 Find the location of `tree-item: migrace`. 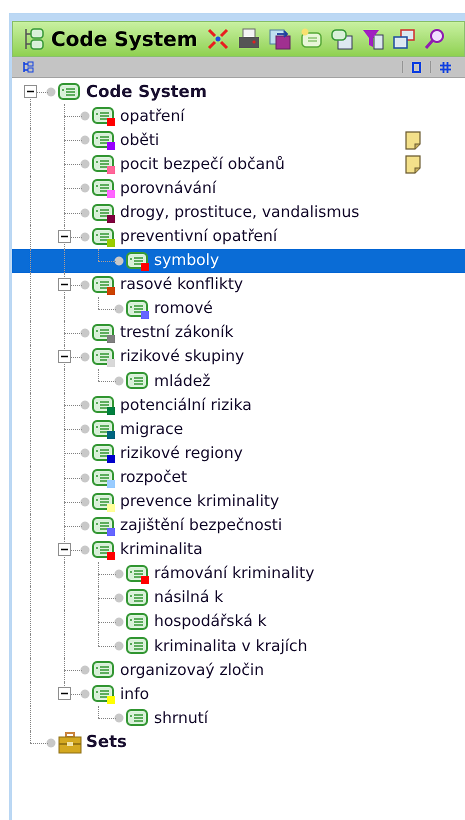

tree-item: migrace is located at coordinates (238, 429).